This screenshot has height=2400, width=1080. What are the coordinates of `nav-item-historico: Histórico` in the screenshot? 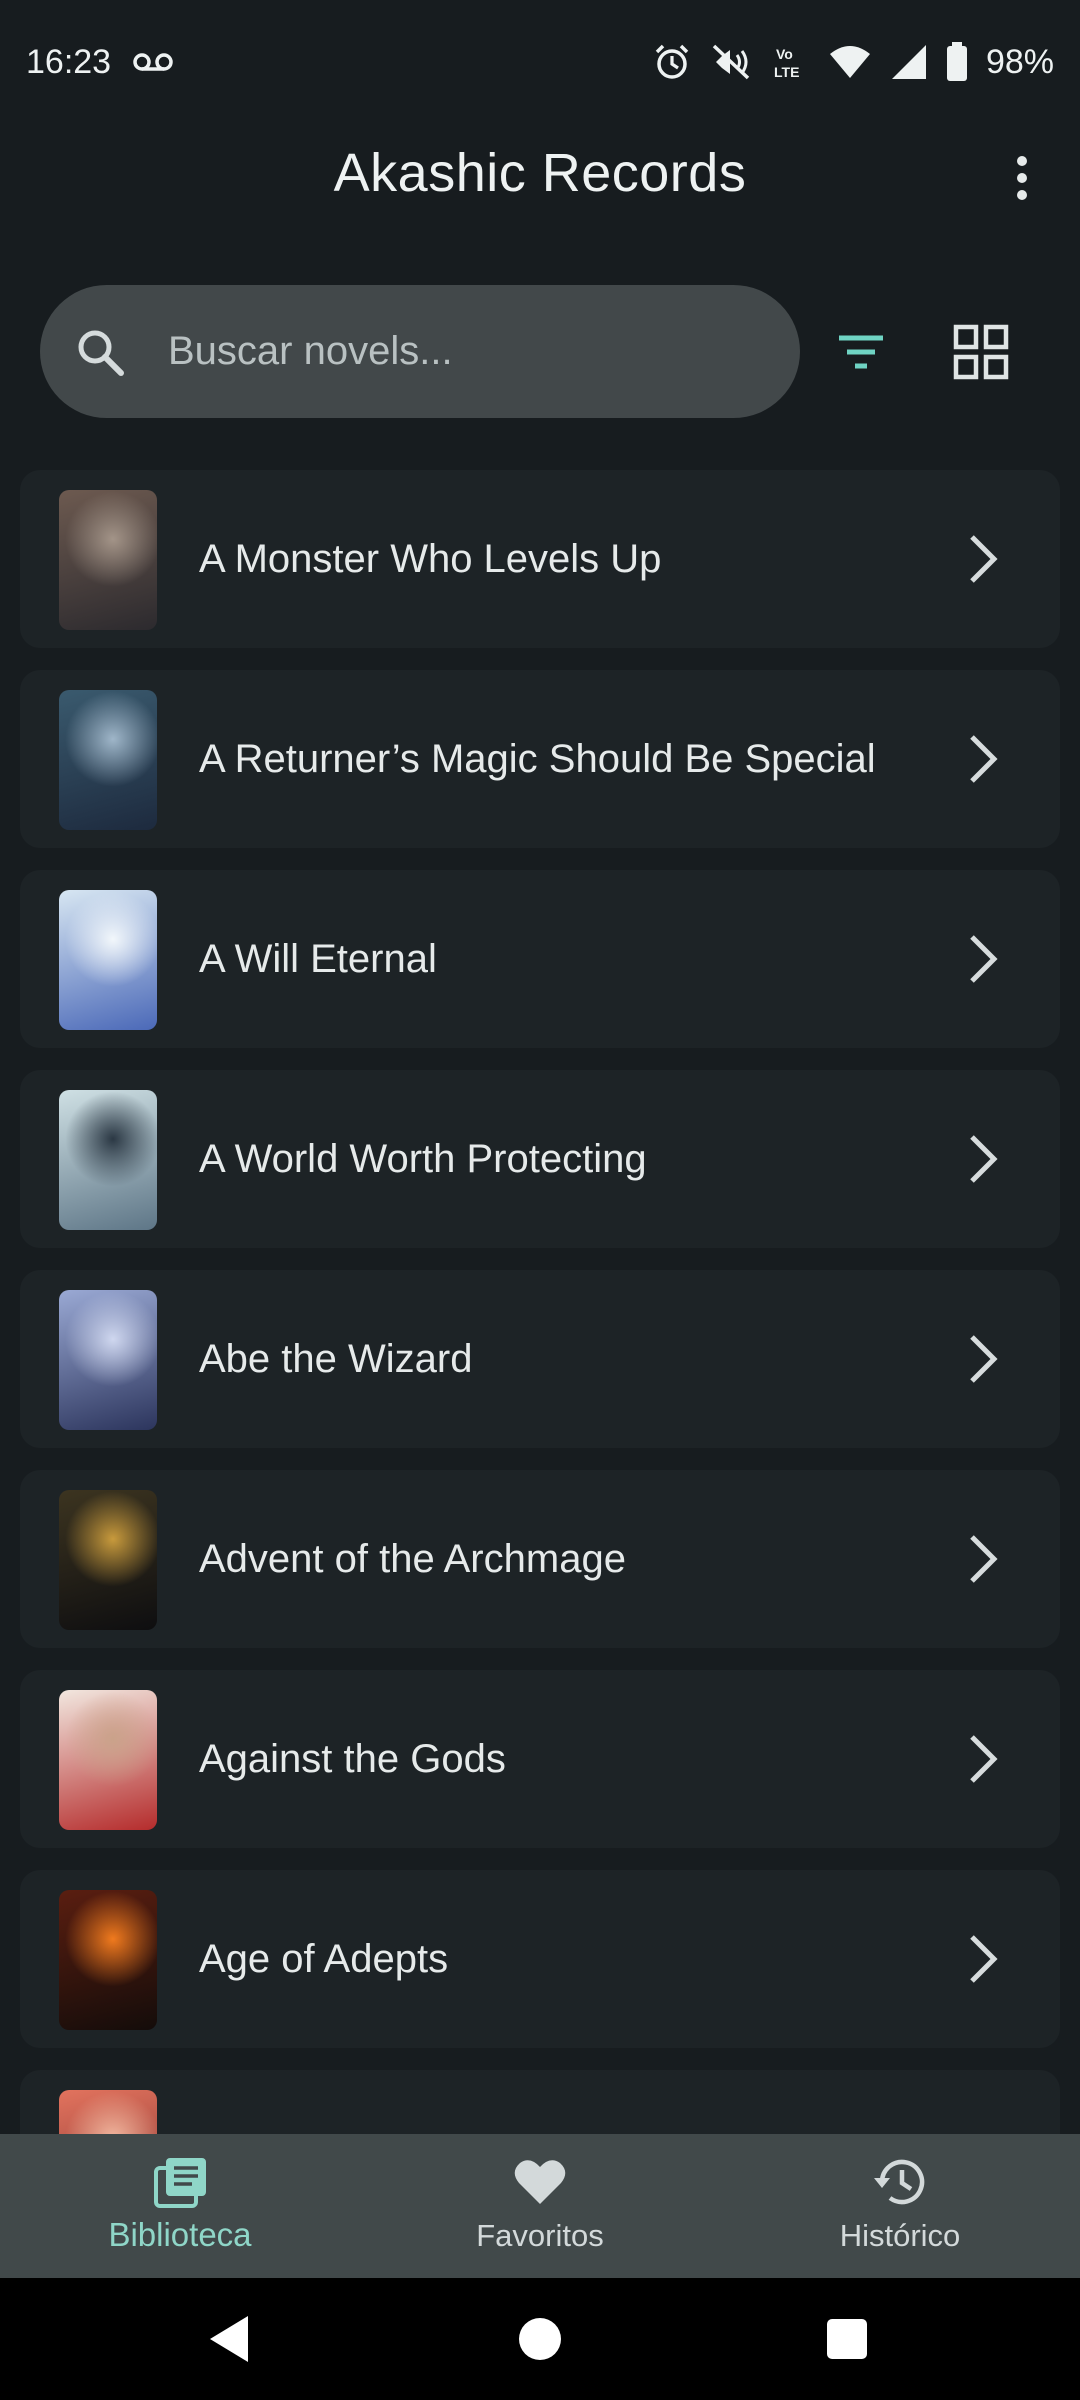 It's located at (900, 2206).